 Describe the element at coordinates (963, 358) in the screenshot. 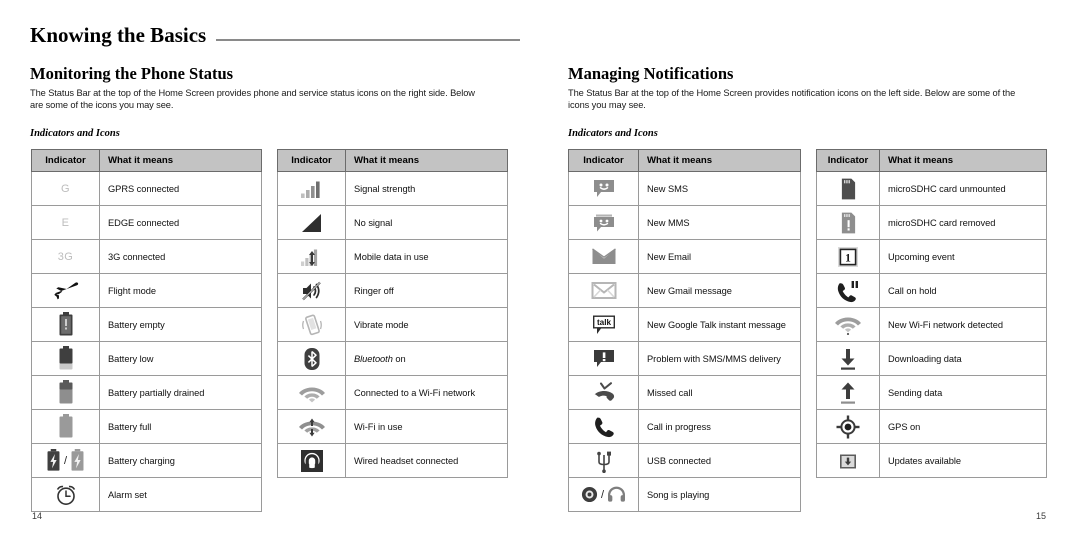

I see `row-meaning: Downloading data` at that location.